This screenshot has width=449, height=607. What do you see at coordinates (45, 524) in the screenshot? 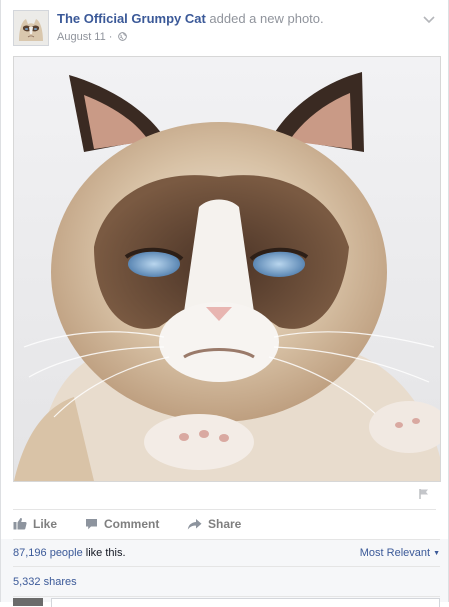
I see `like-label: Like` at bounding box center [45, 524].